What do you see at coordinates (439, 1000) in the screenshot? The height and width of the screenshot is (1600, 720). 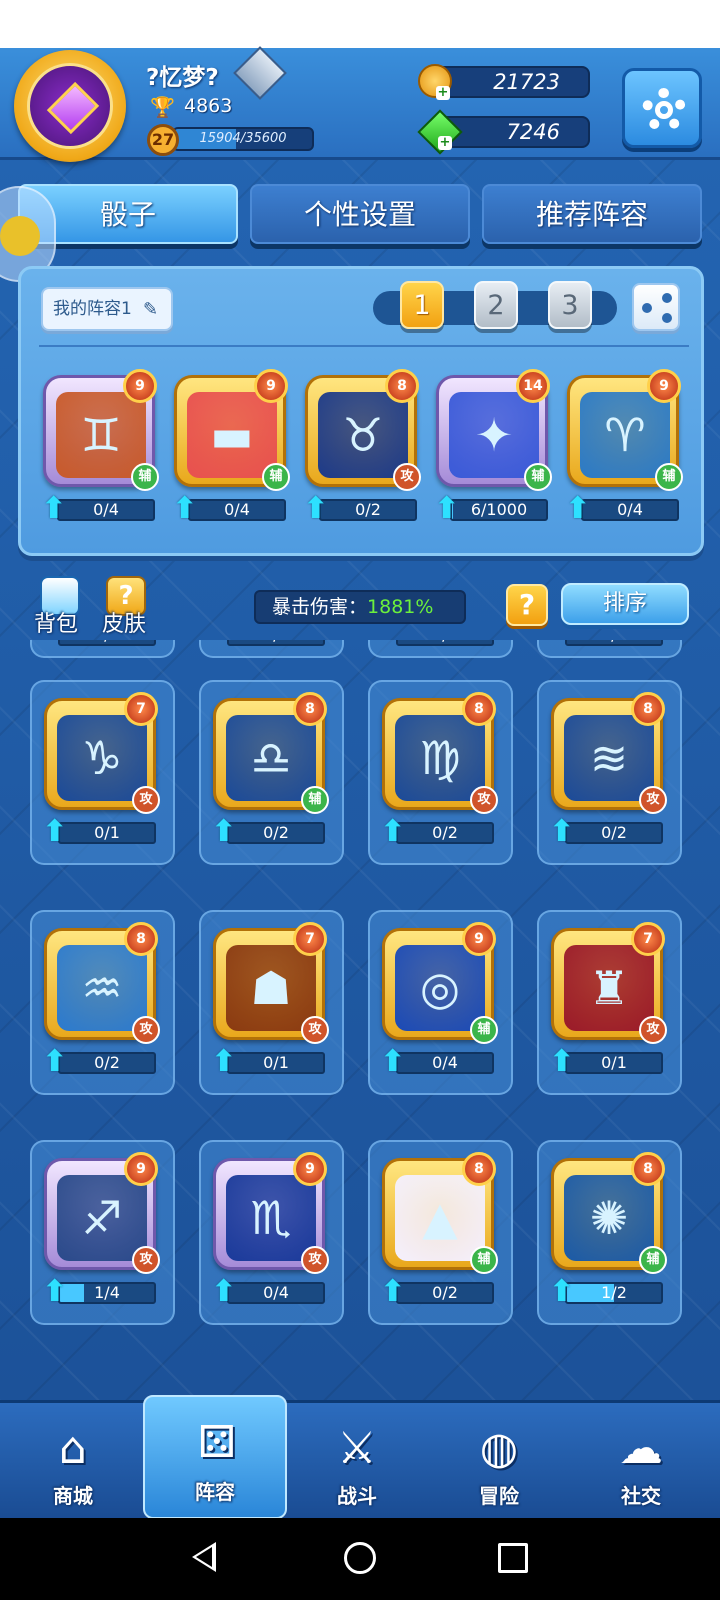 I see `dice-card: ◎ 9 辅 0/4 ⬆` at bounding box center [439, 1000].